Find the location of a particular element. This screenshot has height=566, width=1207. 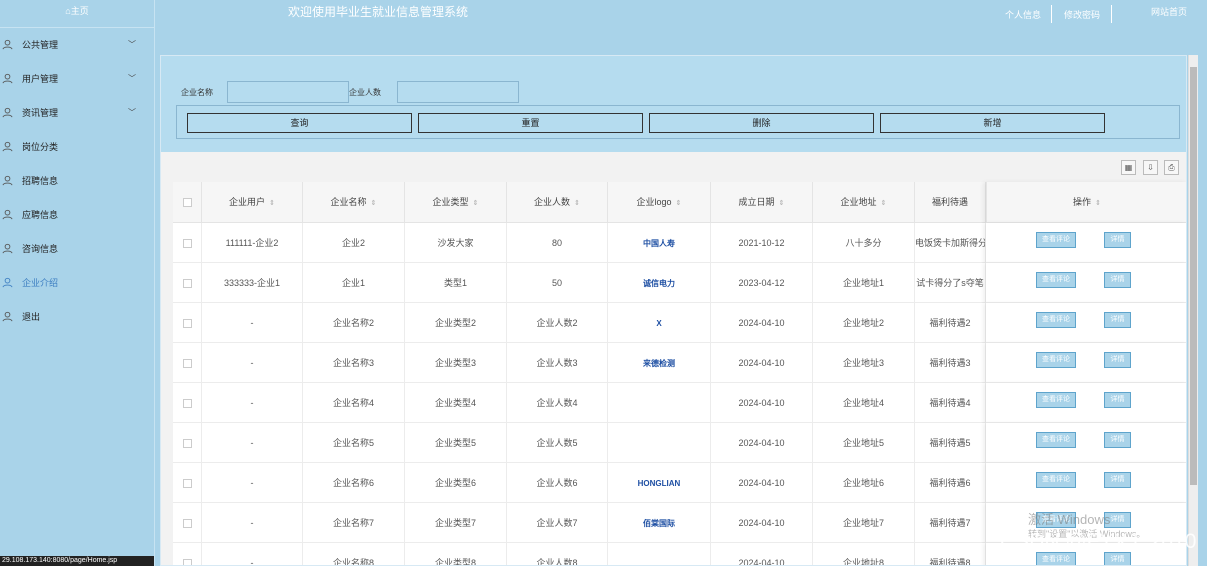

cell-text: 企业类型4 is located at coordinates (455, 403).